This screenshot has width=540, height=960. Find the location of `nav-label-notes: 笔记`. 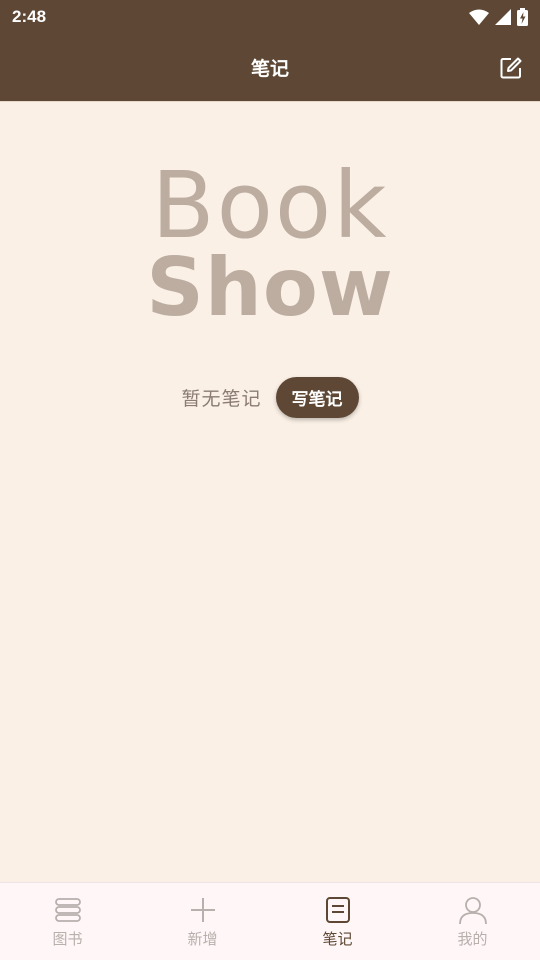

nav-label-notes: 笔记 is located at coordinates (337, 938).